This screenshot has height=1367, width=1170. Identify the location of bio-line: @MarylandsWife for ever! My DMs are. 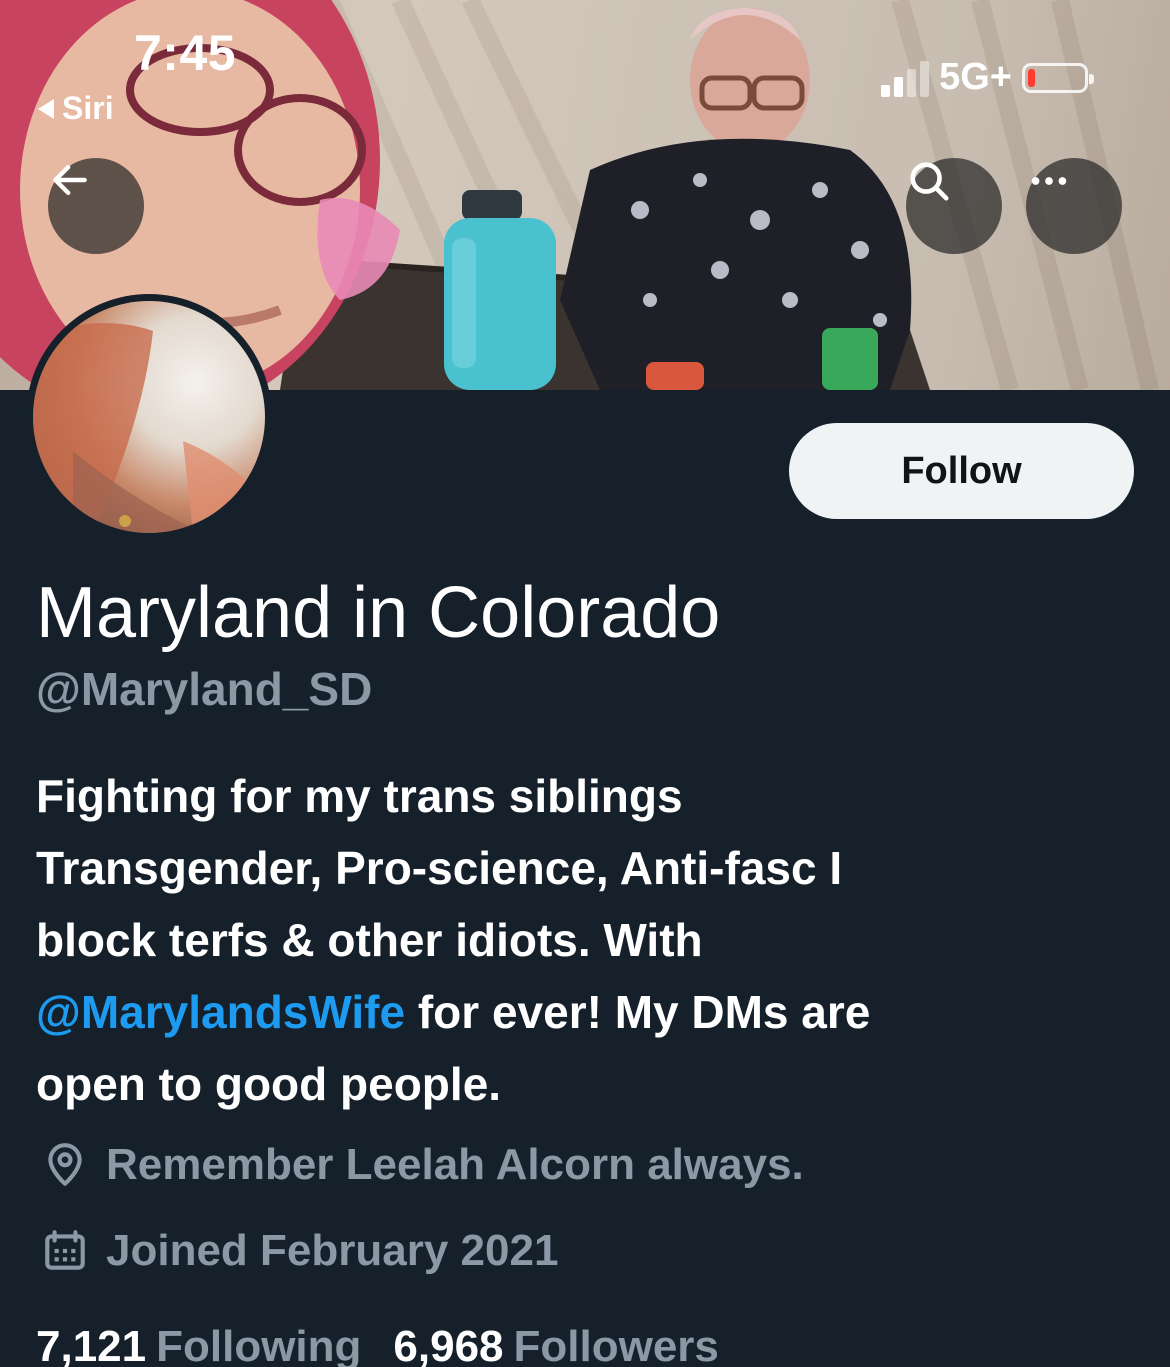
(566, 1012).